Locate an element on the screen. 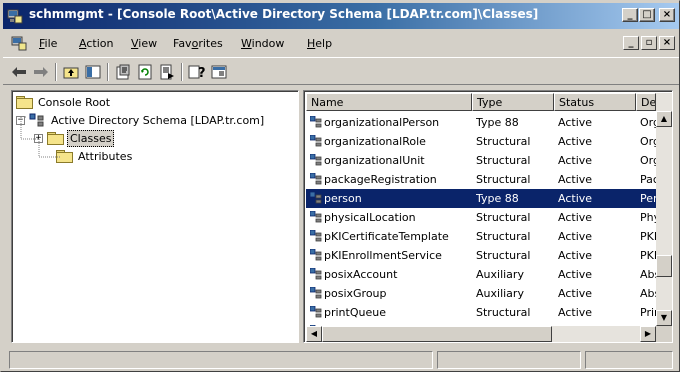 This screenshot has height=372, width=680. cell-name: organizationalUnit is located at coordinates (374, 160).